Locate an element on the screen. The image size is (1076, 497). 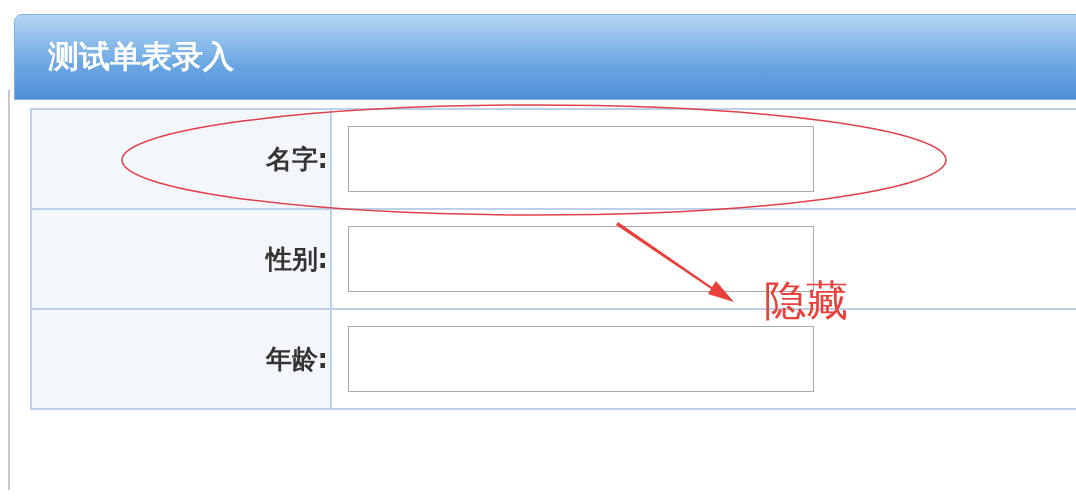
annotation-text: 隐藏 is located at coordinates (806, 301).